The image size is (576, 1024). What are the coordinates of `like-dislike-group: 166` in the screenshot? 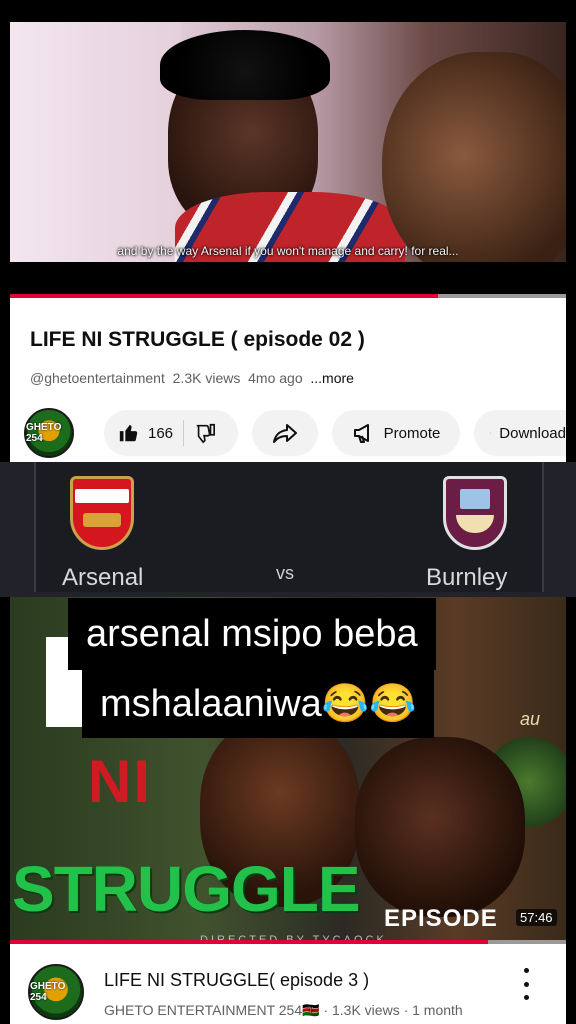 It's located at (171, 433).